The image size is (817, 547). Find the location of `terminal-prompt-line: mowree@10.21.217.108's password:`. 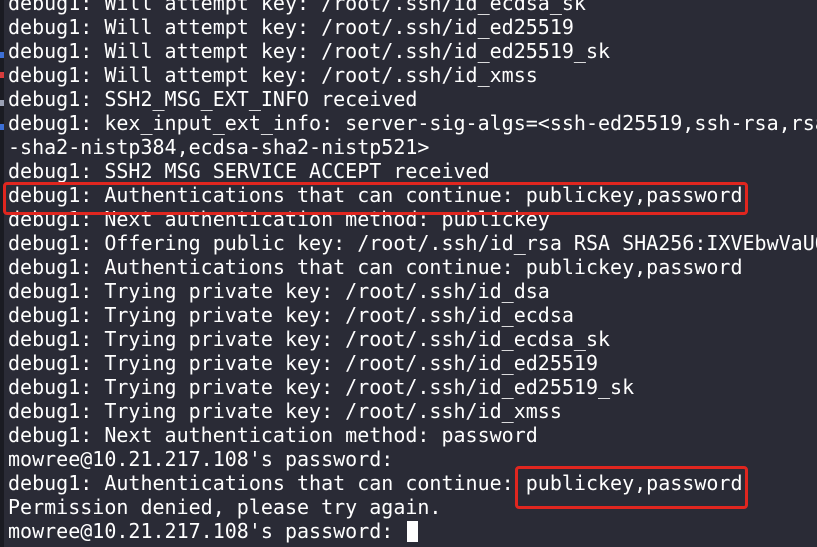

terminal-prompt-line: mowree@10.21.217.108's password: is located at coordinates (412, 531).